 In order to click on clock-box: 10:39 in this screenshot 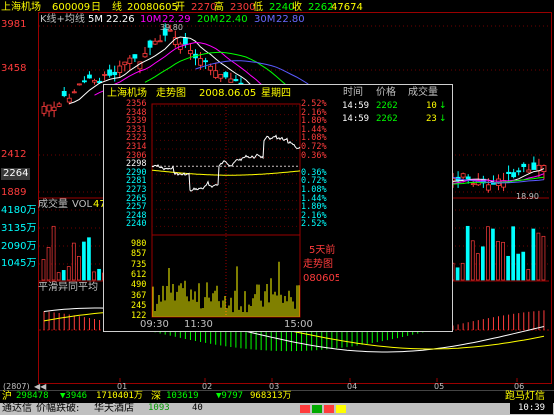, I will do `click(531, 408)`.